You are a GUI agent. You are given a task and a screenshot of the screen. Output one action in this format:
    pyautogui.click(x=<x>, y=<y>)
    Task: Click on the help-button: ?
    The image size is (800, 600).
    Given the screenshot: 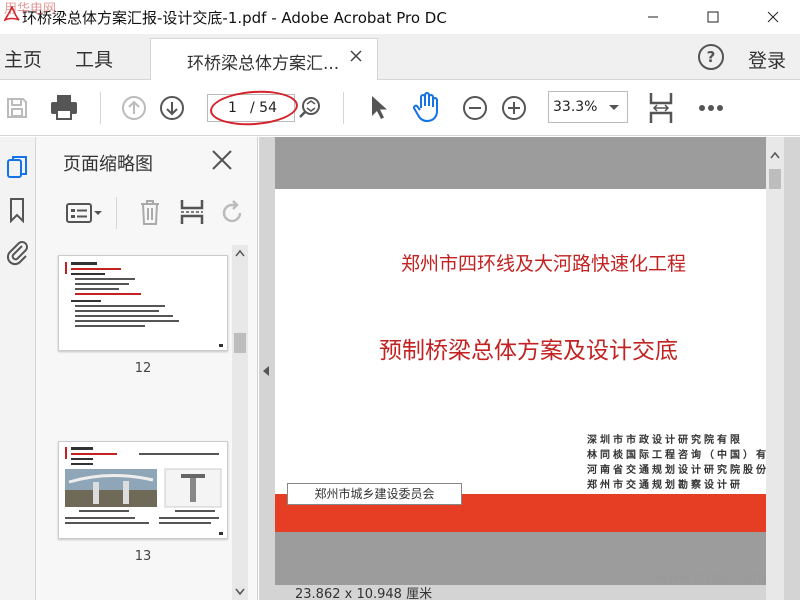 What is the action you would take?
    pyautogui.click(x=711, y=57)
    